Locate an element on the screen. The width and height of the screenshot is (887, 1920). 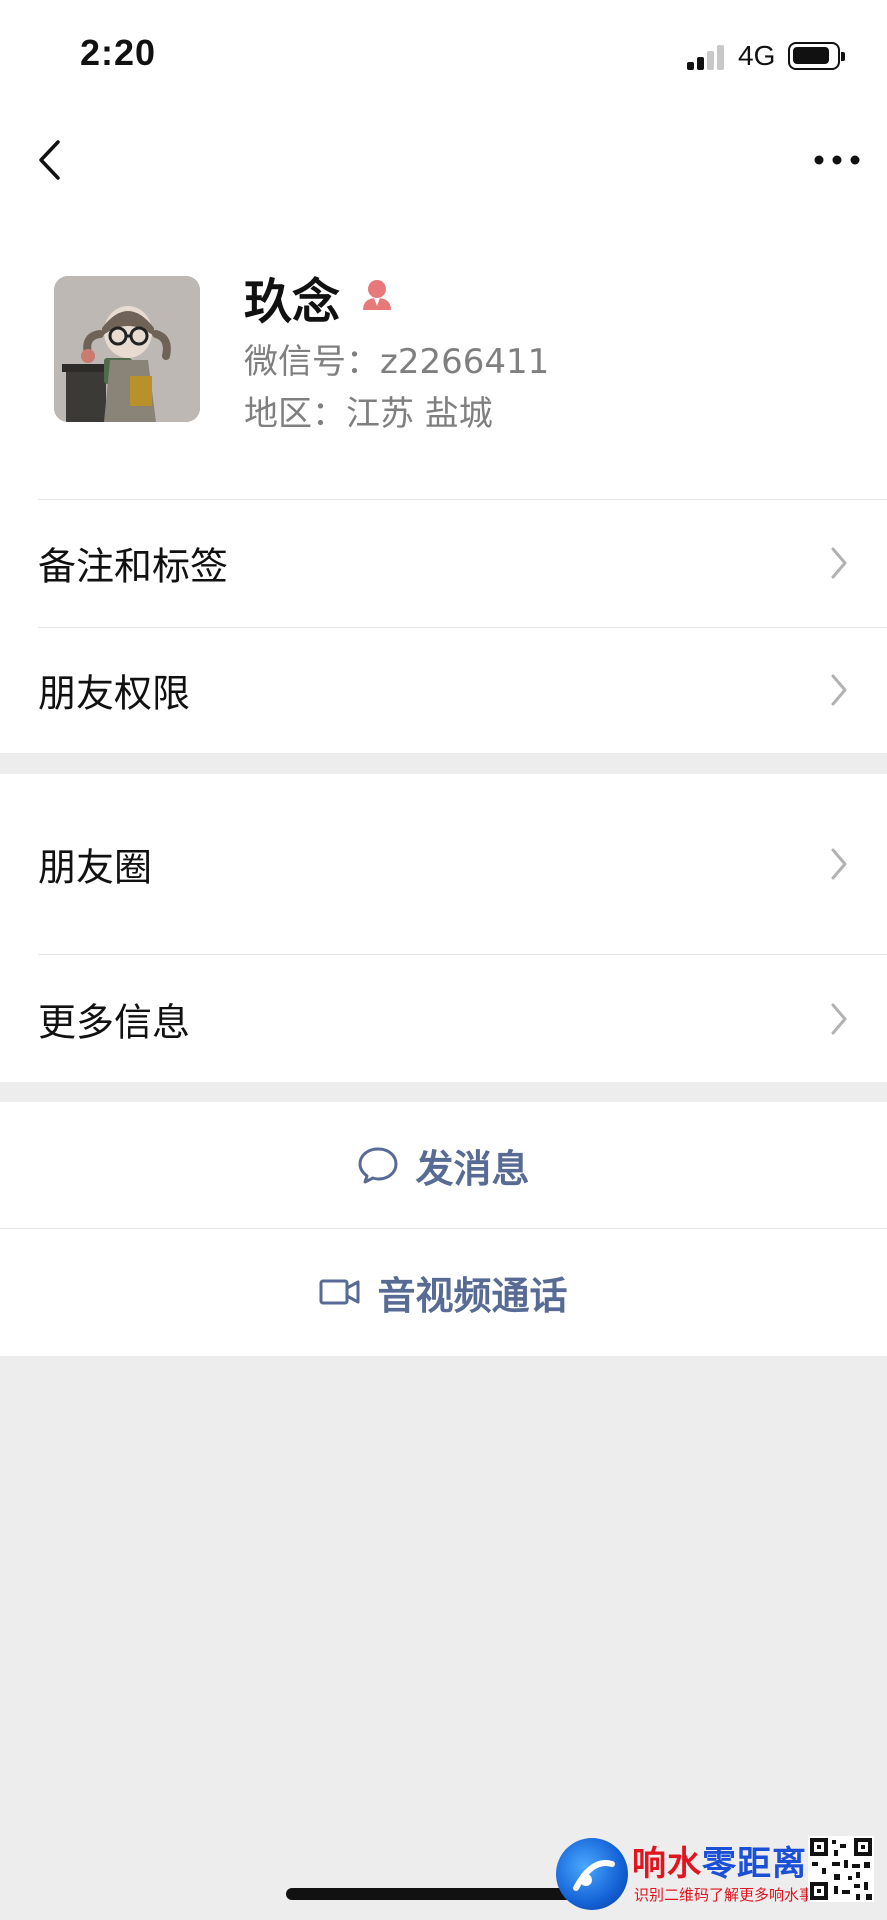
back-button is located at coordinates (58, 160).